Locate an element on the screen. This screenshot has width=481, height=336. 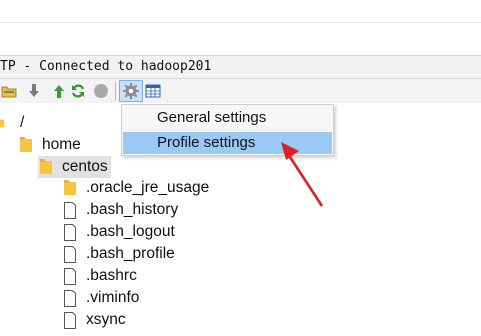
red-arrow-annotation is located at coordinates (302, 174).